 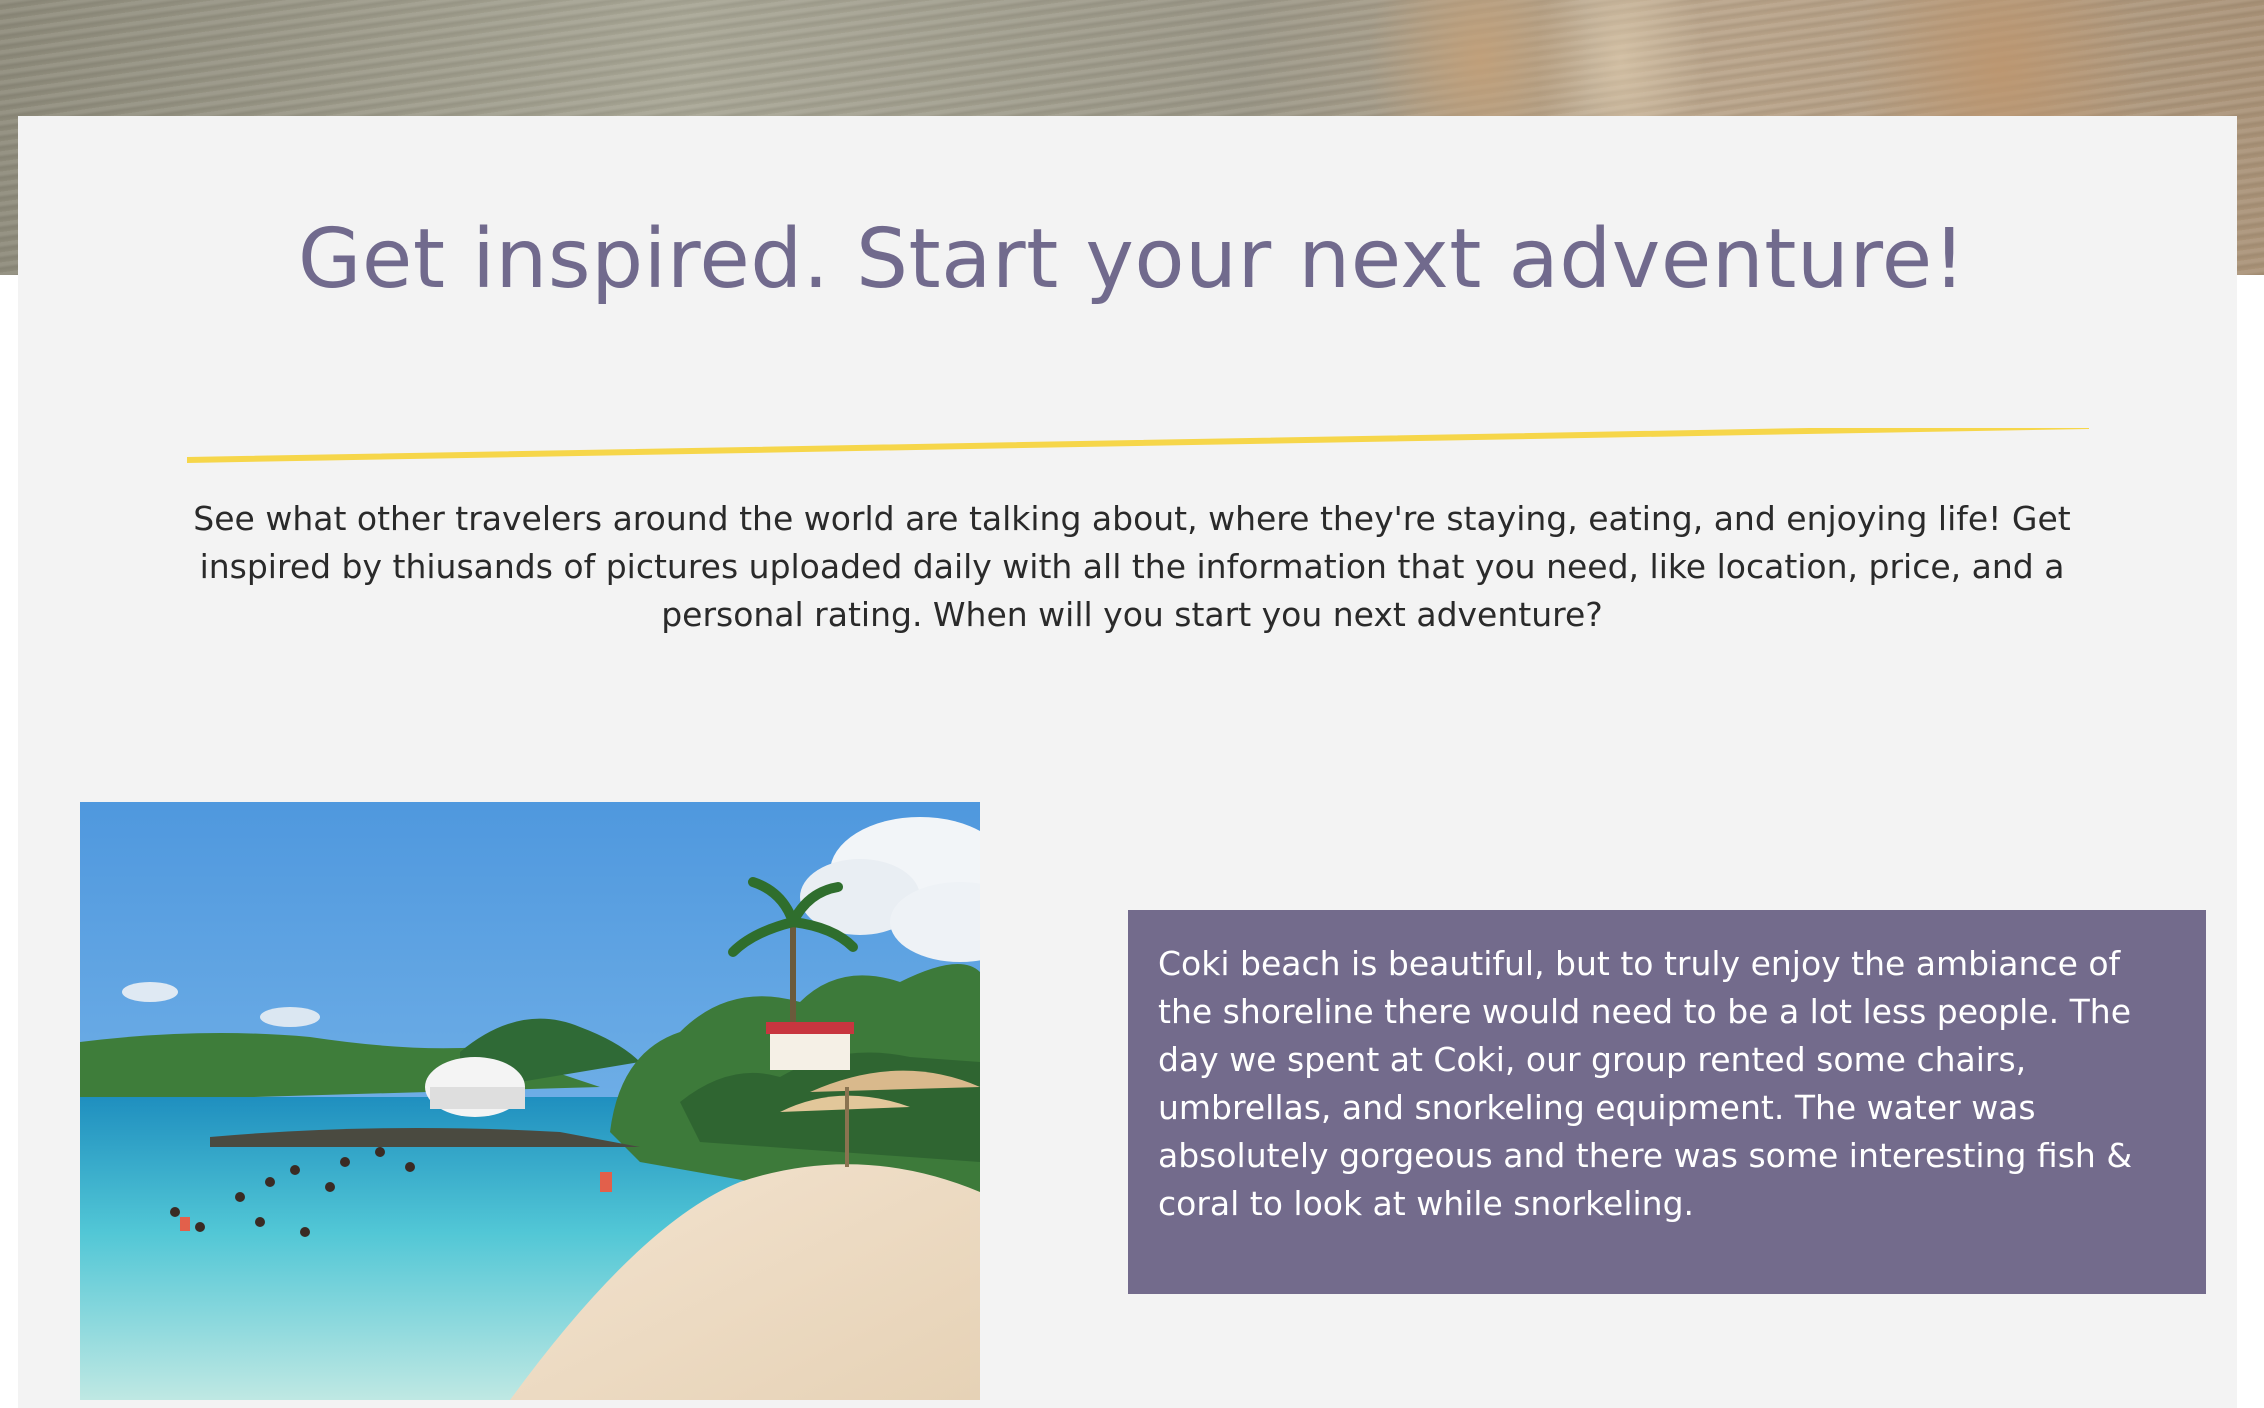 What do you see at coordinates (1138, 445) in the screenshot?
I see `title-underline` at bounding box center [1138, 445].